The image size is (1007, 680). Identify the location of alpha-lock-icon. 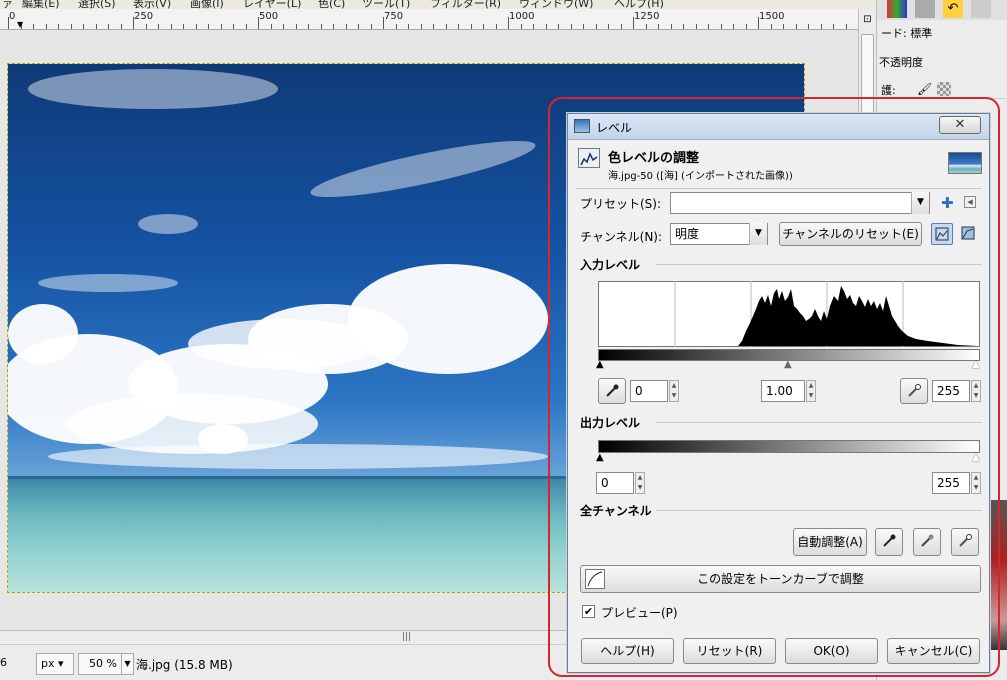
(944, 89).